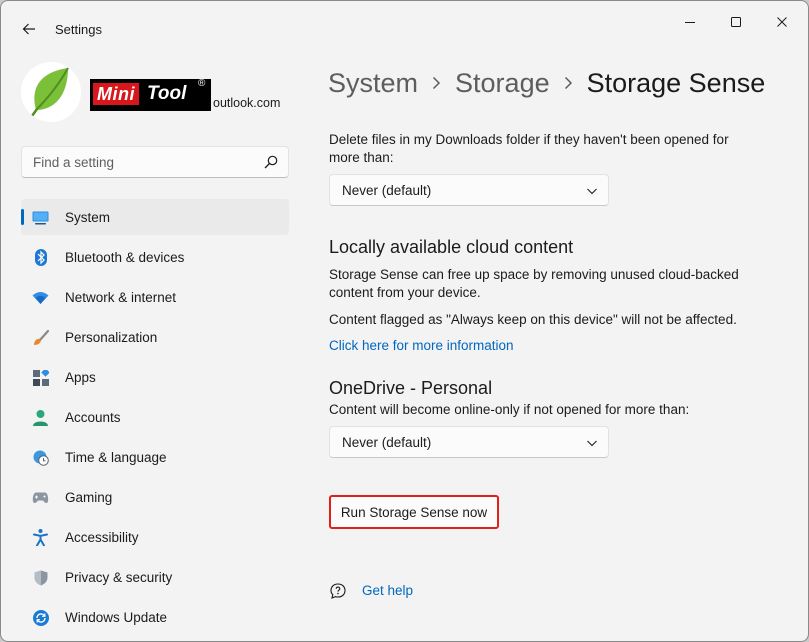 This screenshot has height=642, width=809. I want to click on sidebar-item-accounts: Accounts, so click(155, 417).